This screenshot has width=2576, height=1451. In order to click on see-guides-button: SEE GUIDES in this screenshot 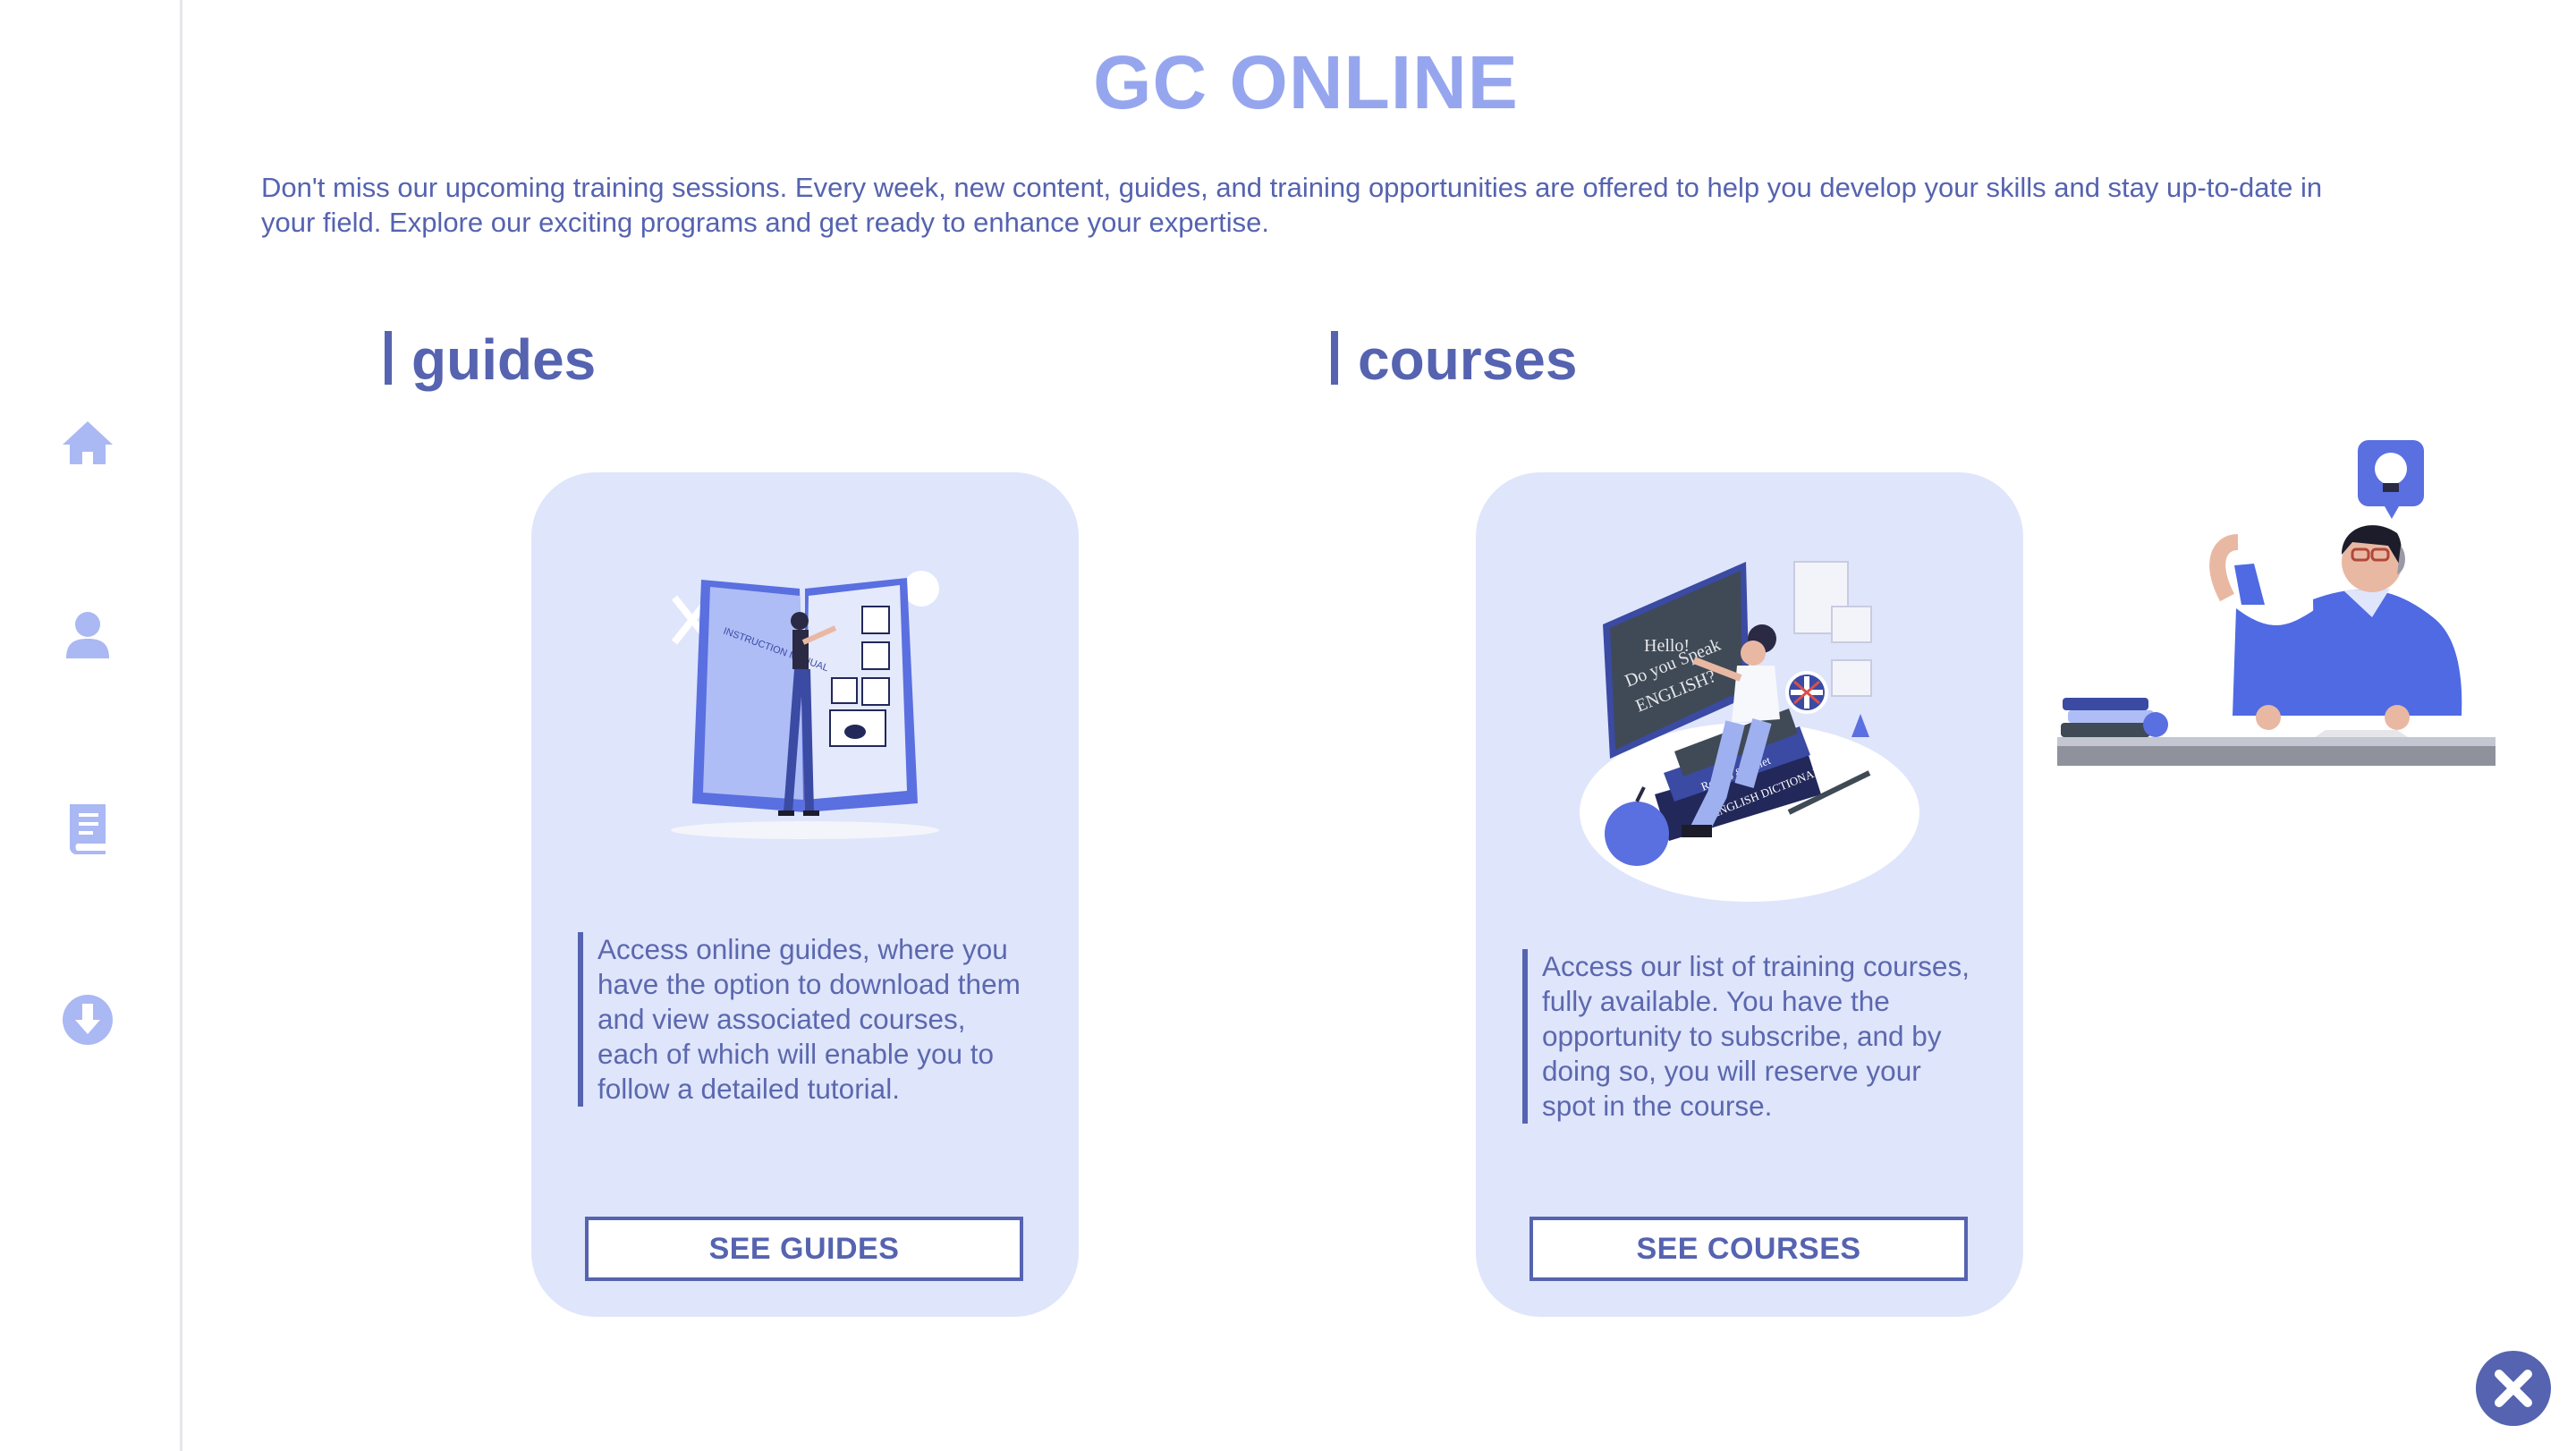, I will do `click(804, 1249)`.